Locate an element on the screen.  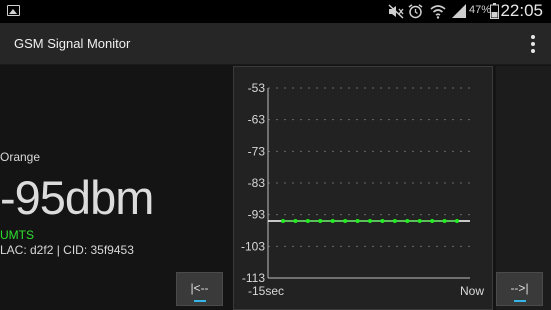
gallery-icon is located at coordinates (13, 10).